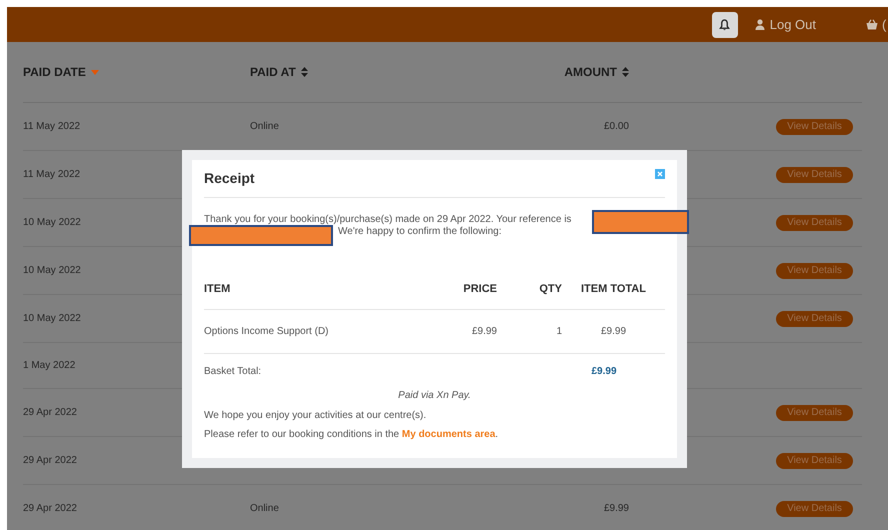  What do you see at coordinates (559, 331) in the screenshot?
I see `table-cell: 1` at bounding box center [559, 331].